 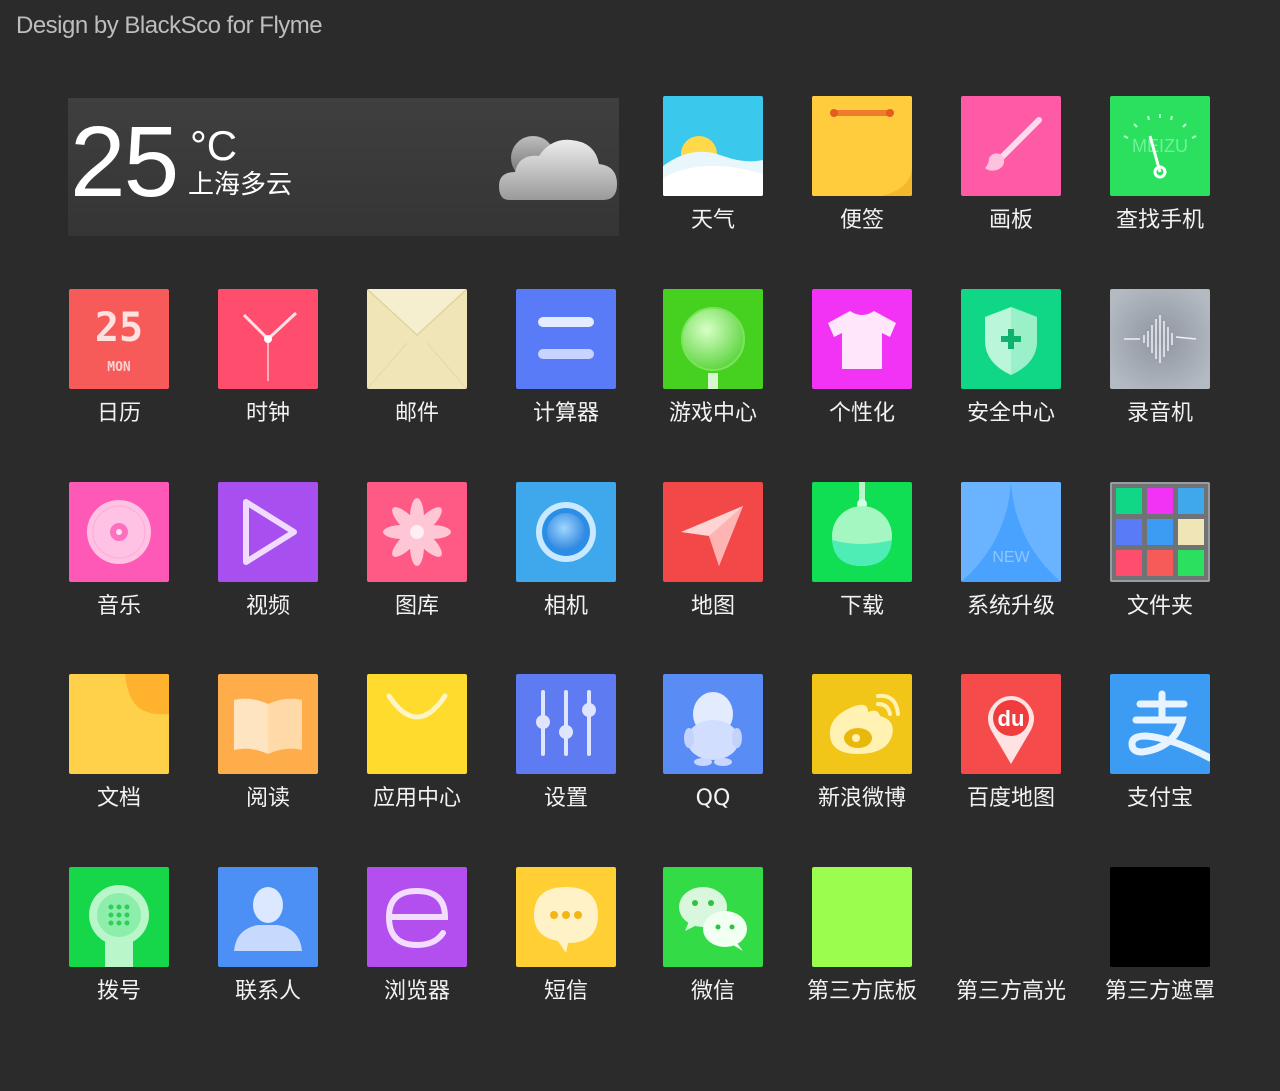 I want to click on app-weather: 天气, so click(x=713, y=191).